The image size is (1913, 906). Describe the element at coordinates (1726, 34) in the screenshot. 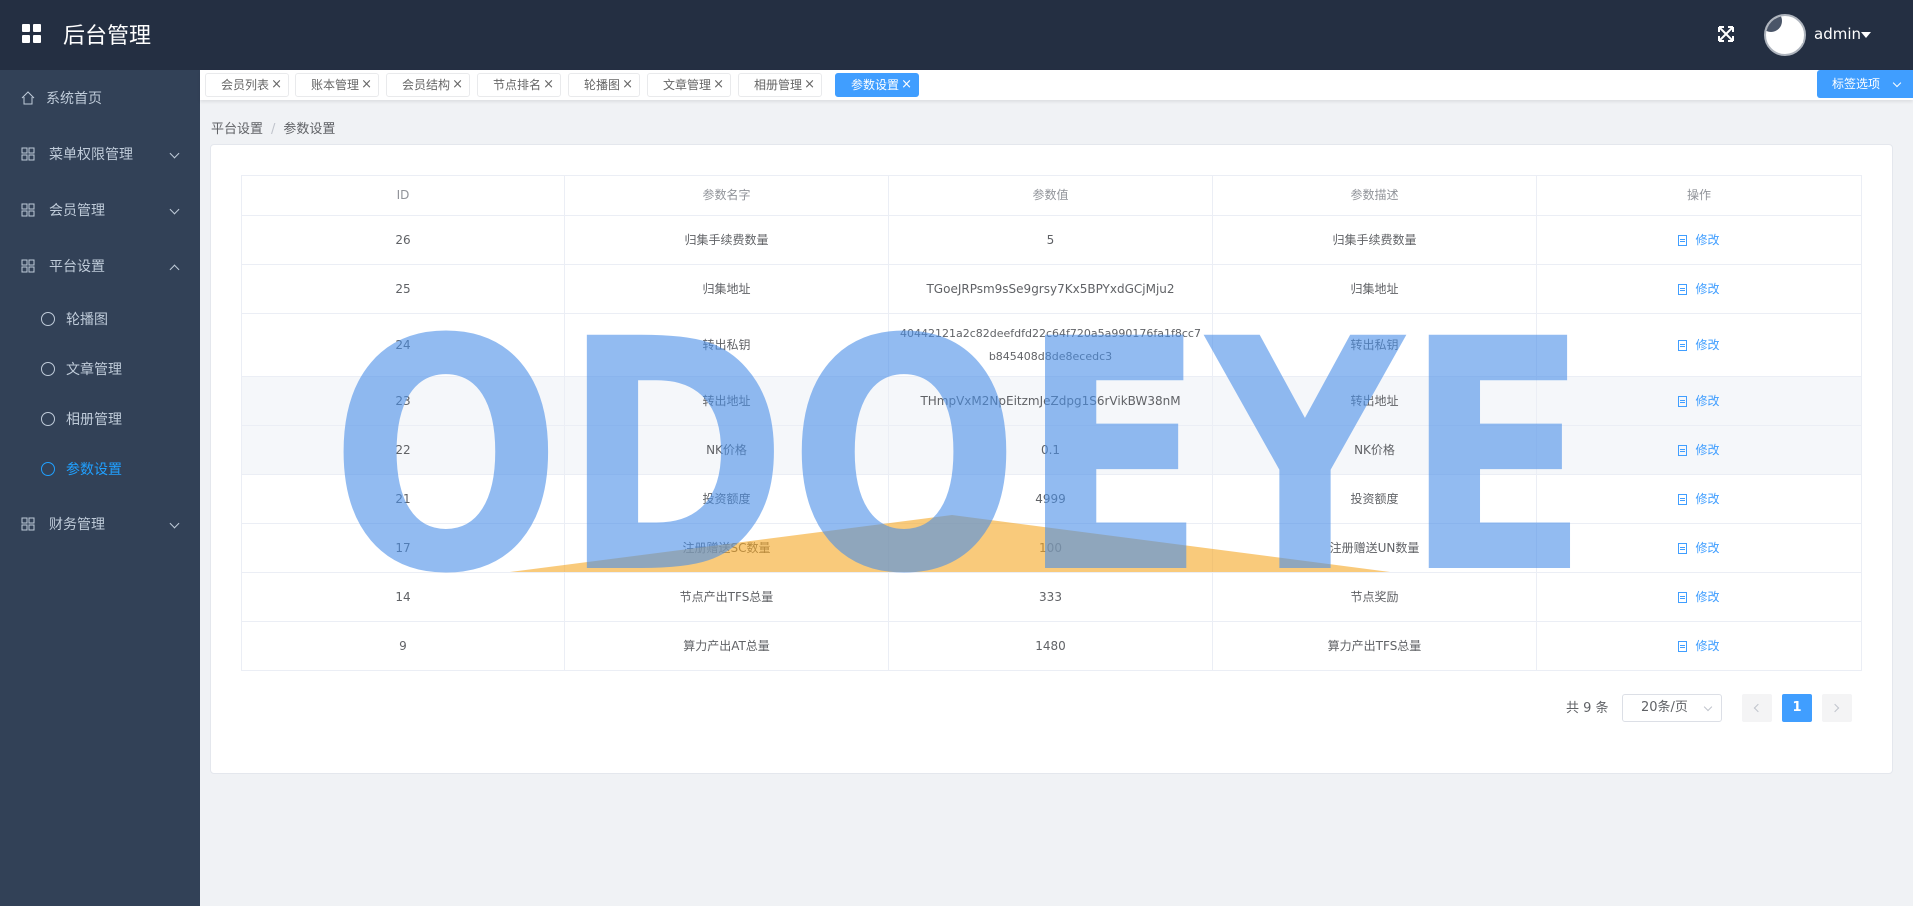

I see `fullscreen-icon` at that location.